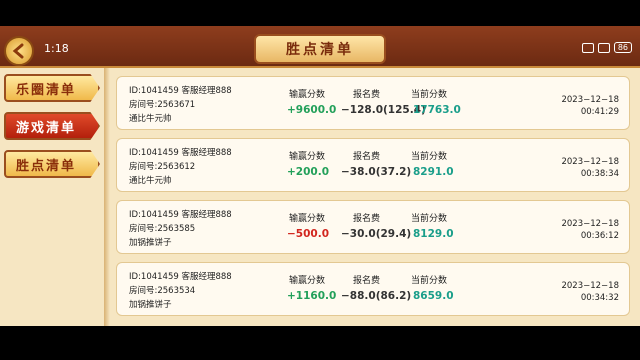  I want to click on current-value: 8659.0, so click(433, 296).